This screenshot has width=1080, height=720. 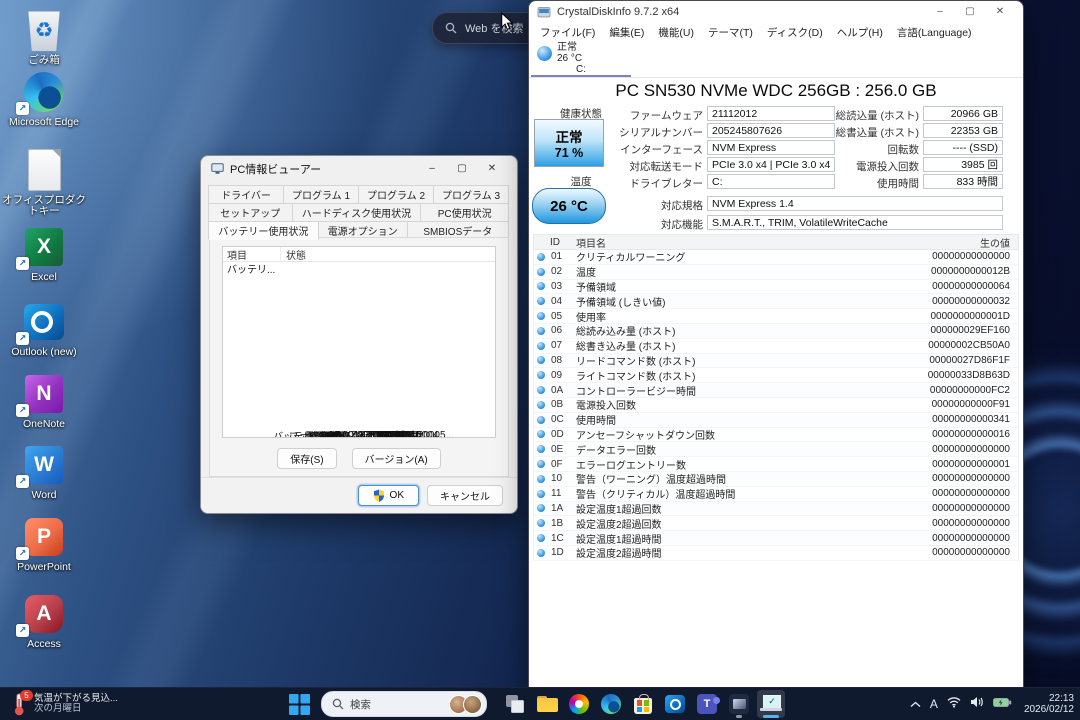 I want to click on tab-ドライバー: ドライバー, so click(x=246, y=194).